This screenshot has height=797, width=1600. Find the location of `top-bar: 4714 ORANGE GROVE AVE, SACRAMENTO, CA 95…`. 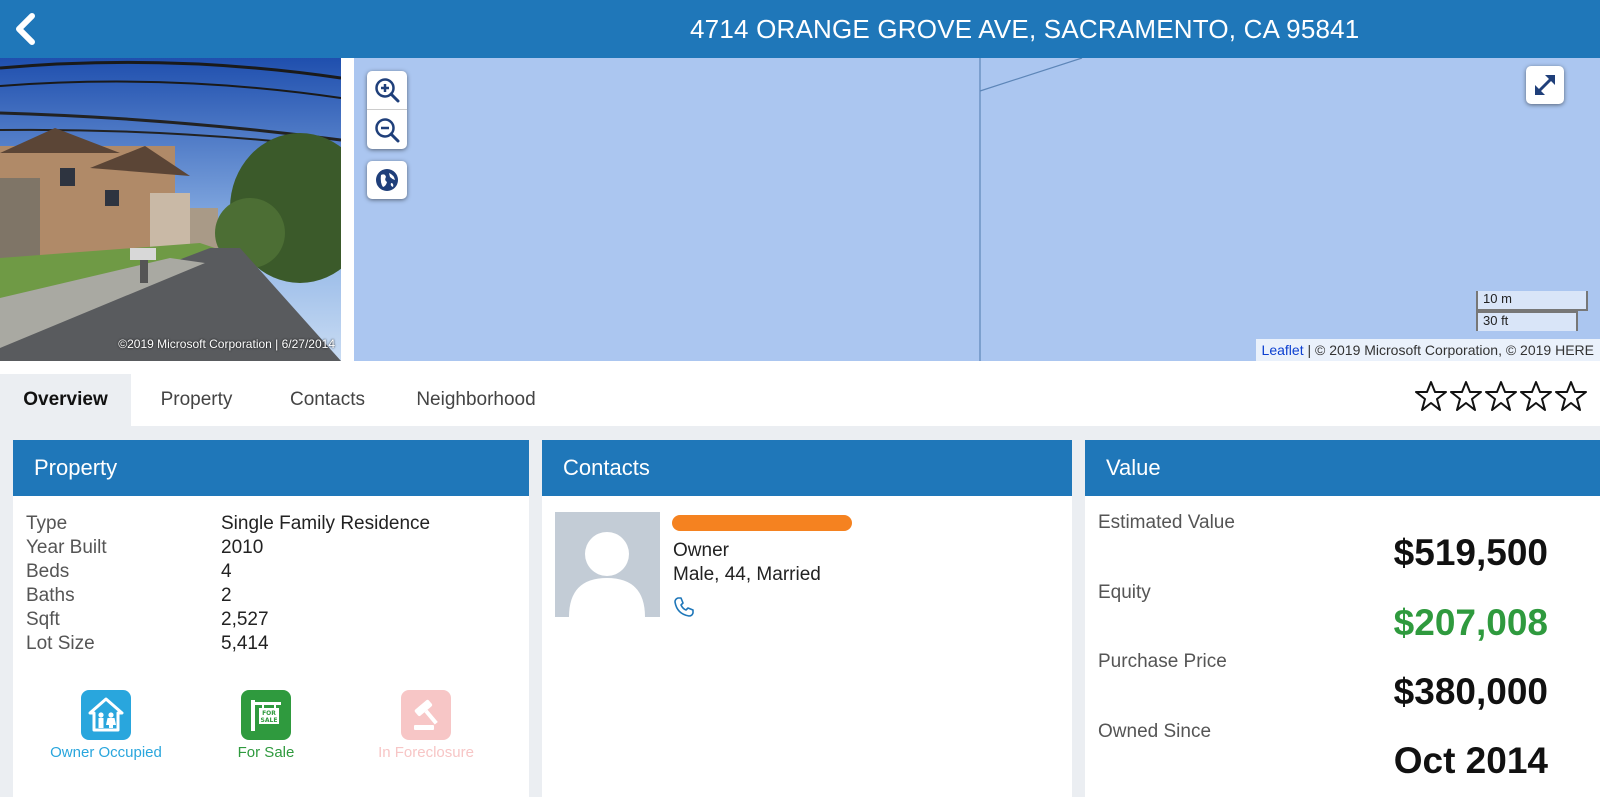

top-bar: 4714 ORANGE GROVE AVE, SACRAMENTO, CA 95… is located at coordinates (800, 29).